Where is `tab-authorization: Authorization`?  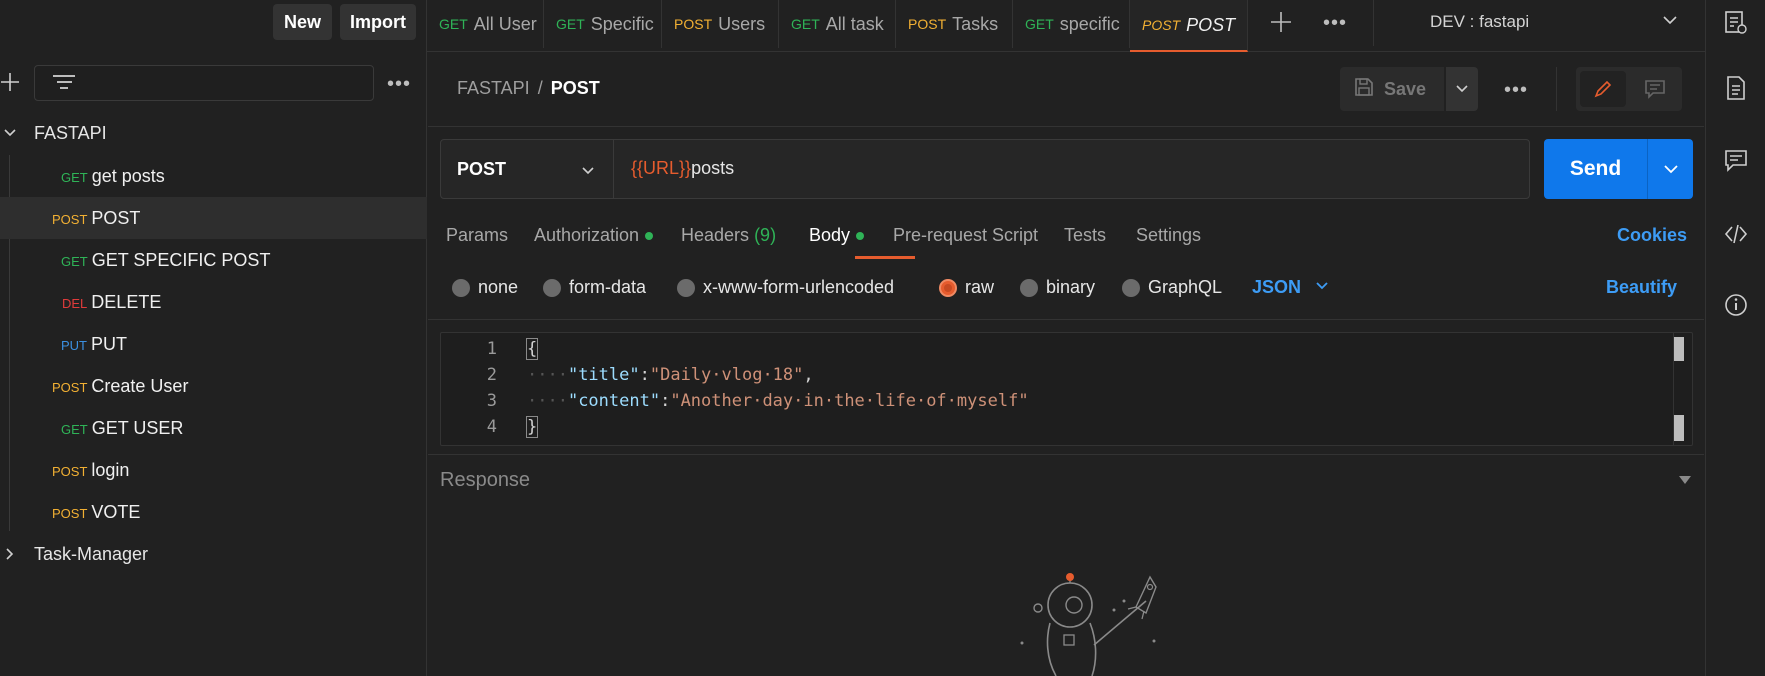 tab-authorization: Authorization is located at coordinates (594, 235).